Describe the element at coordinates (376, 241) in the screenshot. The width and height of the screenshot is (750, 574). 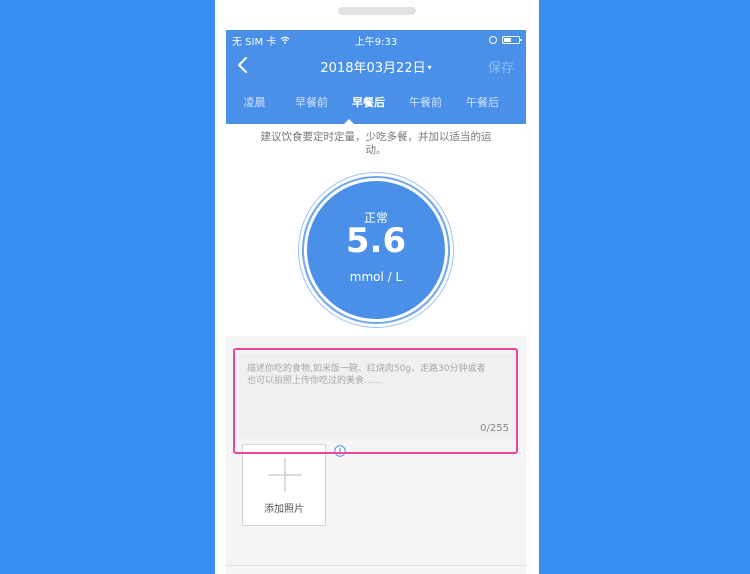
I see `reading-value: 5.6` at that location.